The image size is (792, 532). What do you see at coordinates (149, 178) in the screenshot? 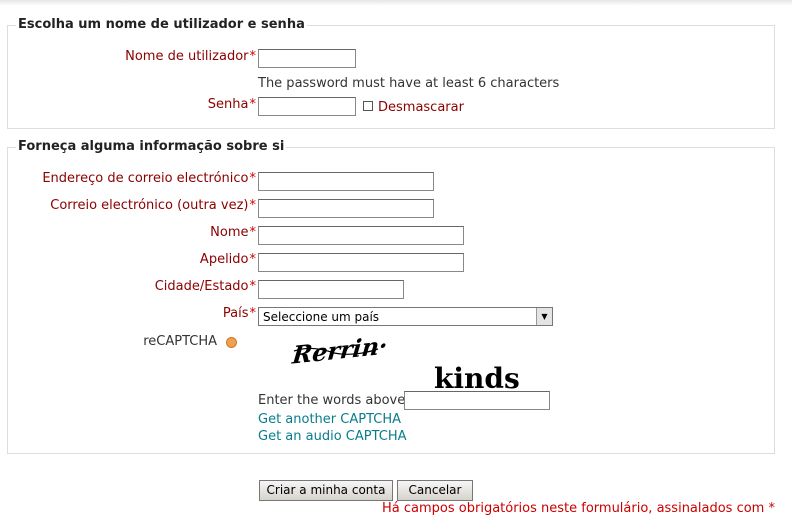
I see `email-label: Endereço de correio electrónico*` at bounding box center [149, 178].